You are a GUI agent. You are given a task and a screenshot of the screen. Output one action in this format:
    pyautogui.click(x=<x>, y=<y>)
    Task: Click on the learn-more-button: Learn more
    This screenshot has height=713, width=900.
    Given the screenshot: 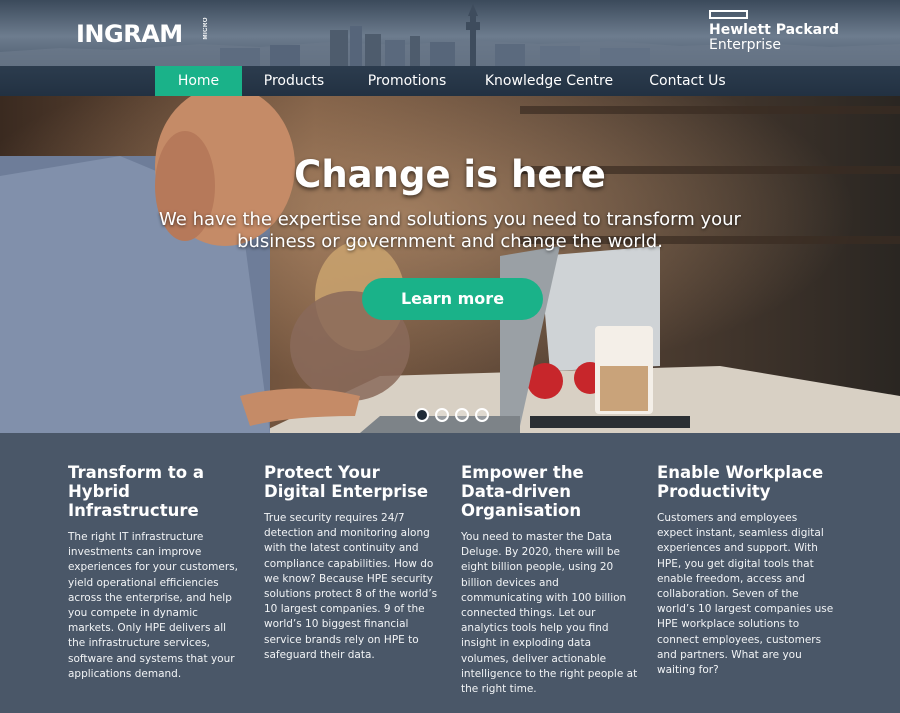 What is the action you would take?
    pyautogui.click(x=452, y=299)
    